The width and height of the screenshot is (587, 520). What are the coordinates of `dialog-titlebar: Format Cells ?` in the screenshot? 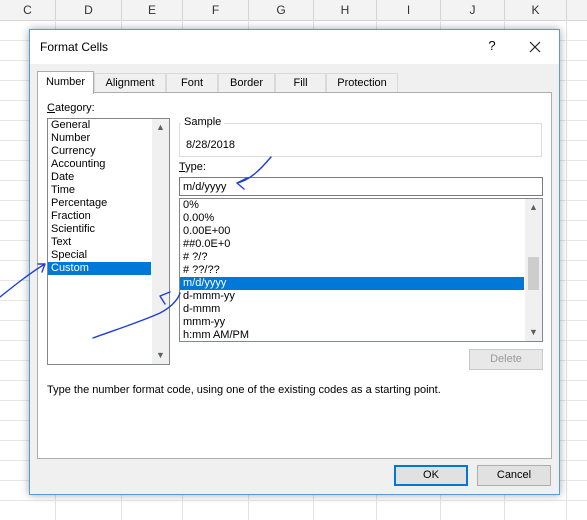 It's located at (294, 47).